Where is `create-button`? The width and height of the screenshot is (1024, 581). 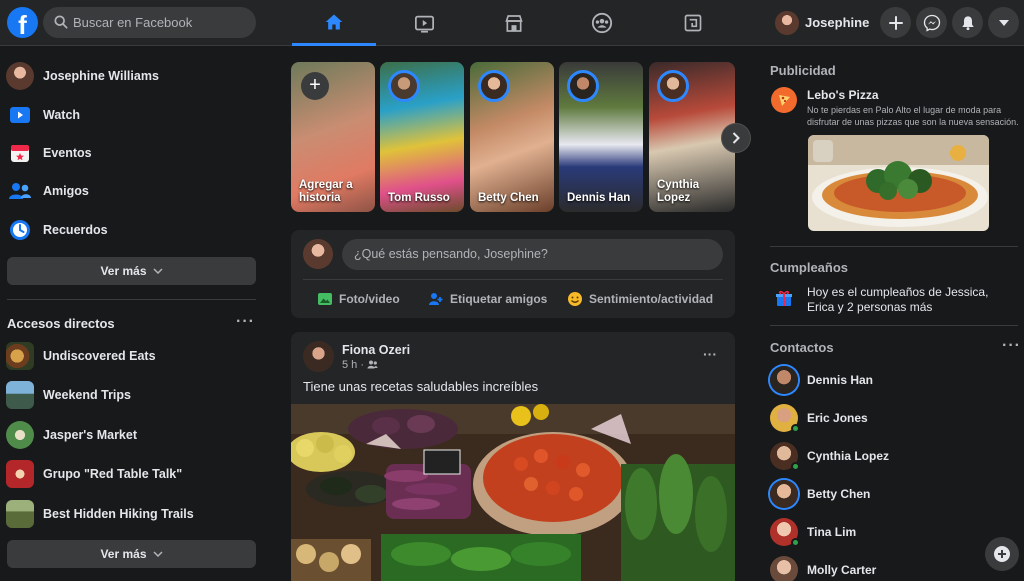 create-button is located at coordinates (895, 22).